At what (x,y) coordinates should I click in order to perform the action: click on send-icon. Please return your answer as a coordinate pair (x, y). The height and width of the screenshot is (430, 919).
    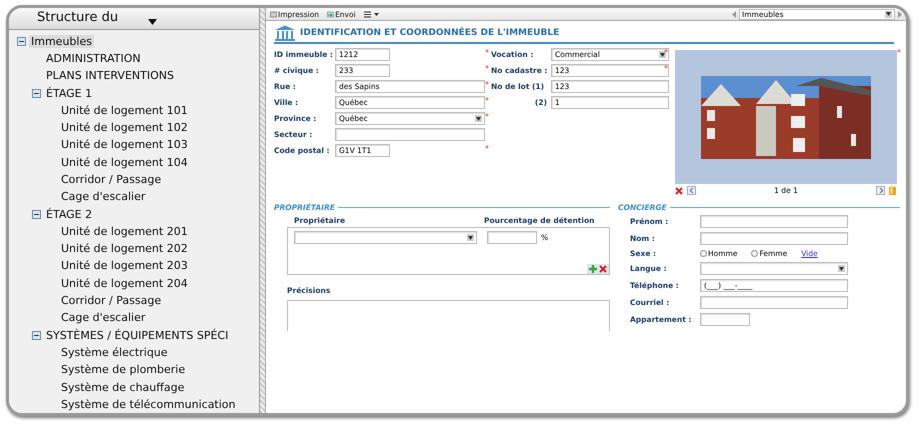
    Looking at the image, I should click on (330, 14).